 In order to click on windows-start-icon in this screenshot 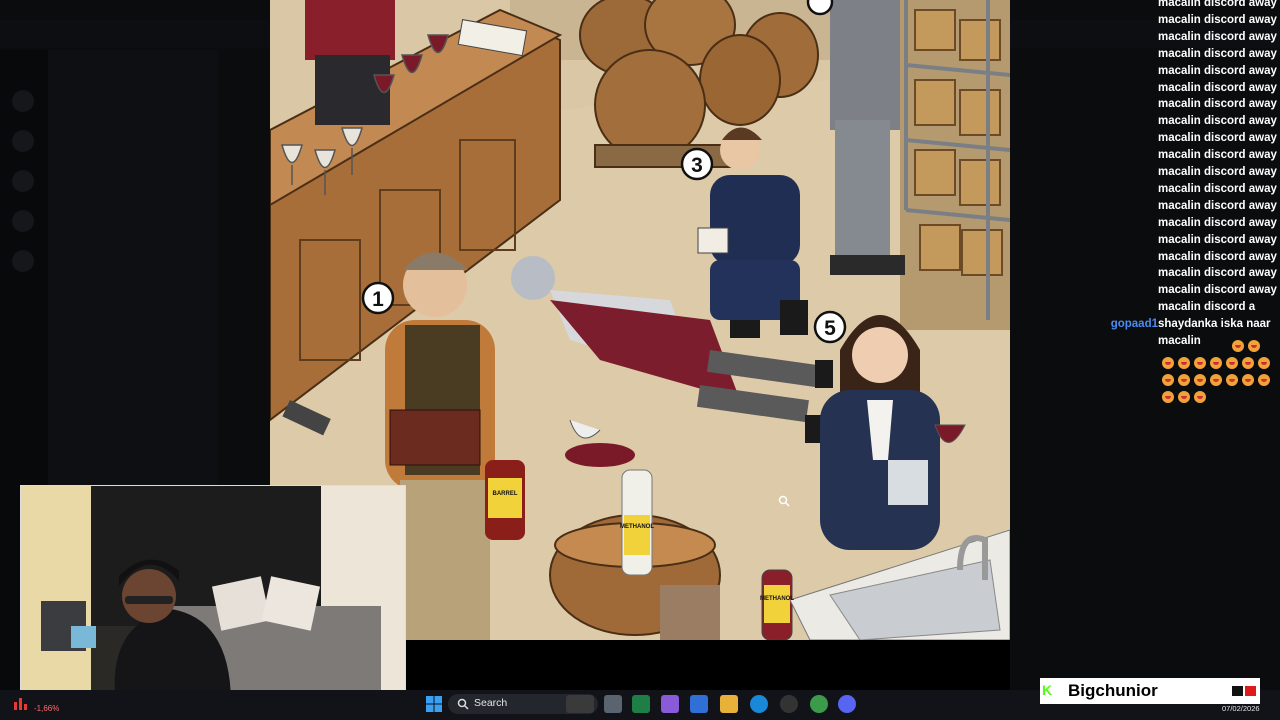, I will do `click(434, 704)`.